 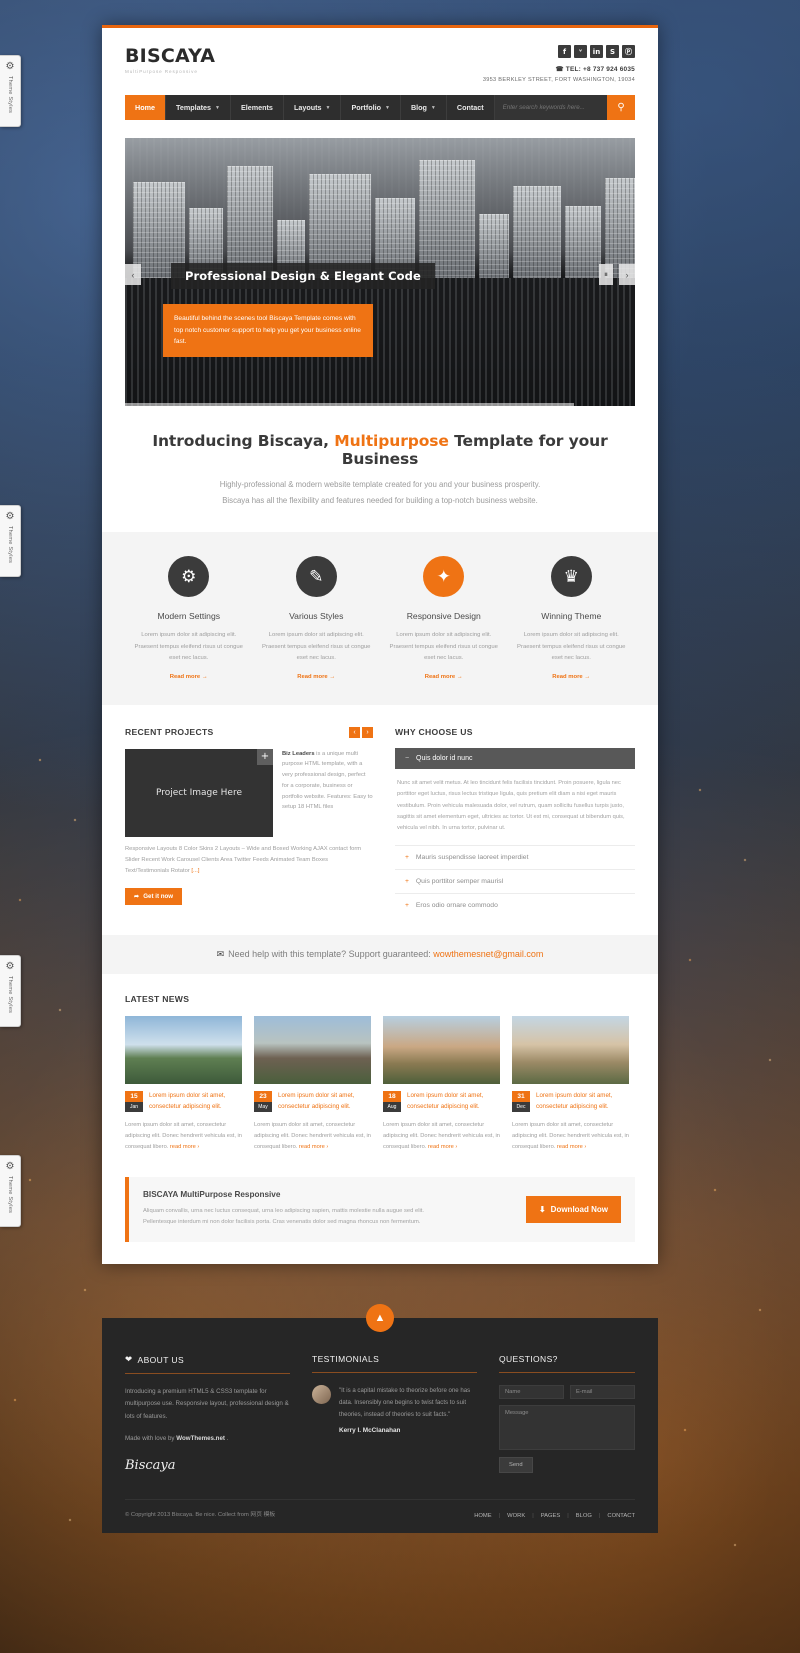 I want to click on slider-prev-button: ‹, so click(x=133, y=274).